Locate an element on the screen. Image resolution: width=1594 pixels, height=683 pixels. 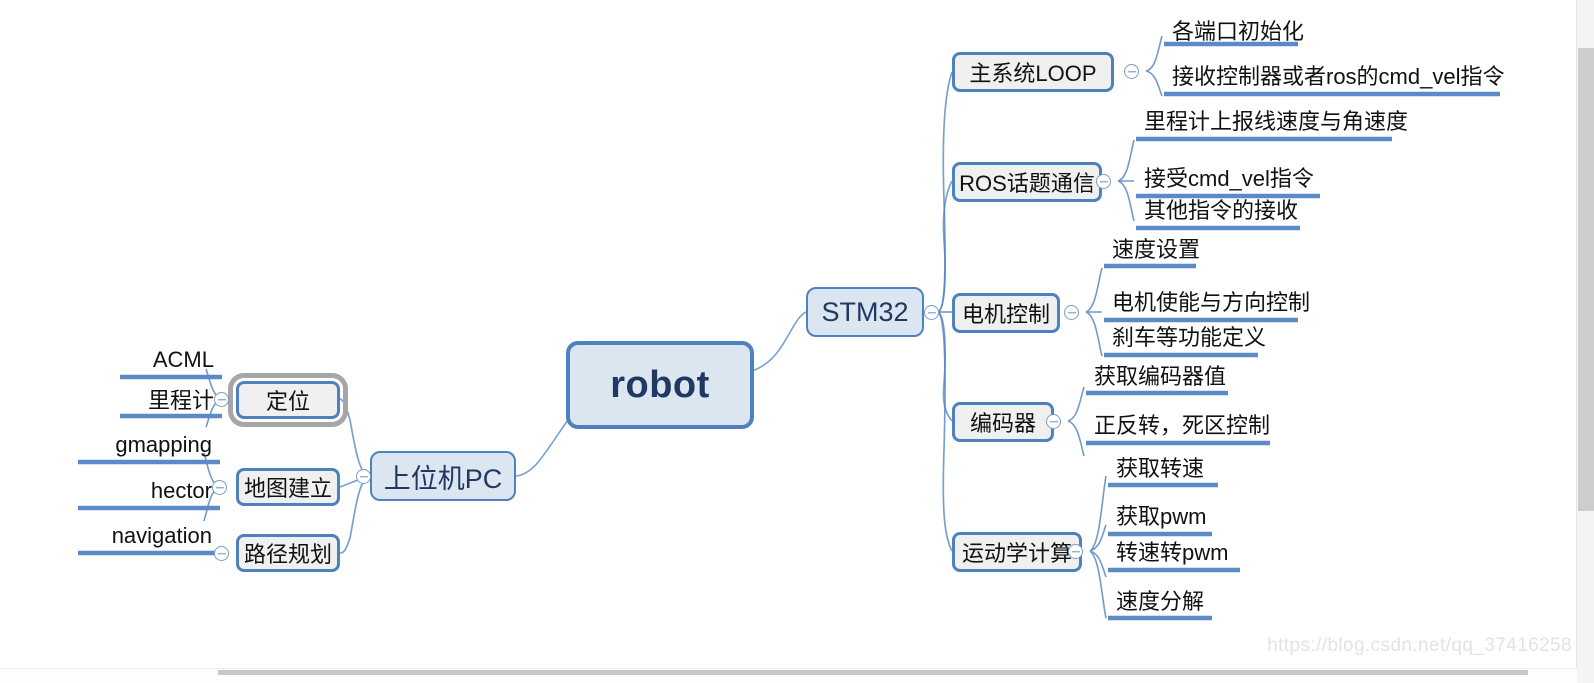
node-label: 路径规划 is located at coordinates (287, 554).